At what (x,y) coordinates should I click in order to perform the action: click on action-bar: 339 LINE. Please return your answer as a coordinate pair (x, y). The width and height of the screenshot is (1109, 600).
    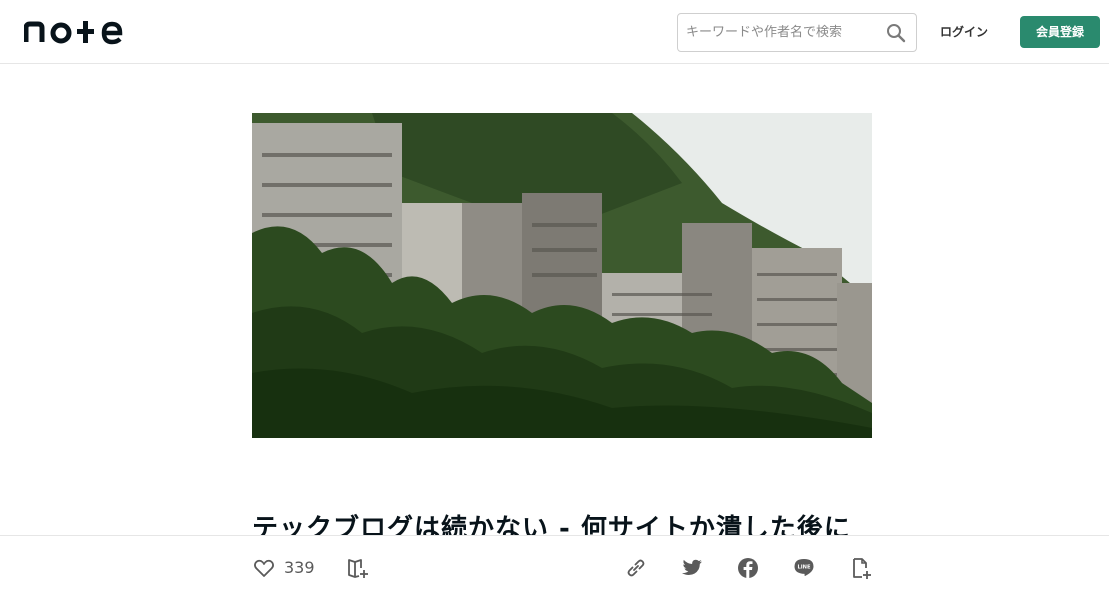
    Looking at the image, I should click on (554, 567).